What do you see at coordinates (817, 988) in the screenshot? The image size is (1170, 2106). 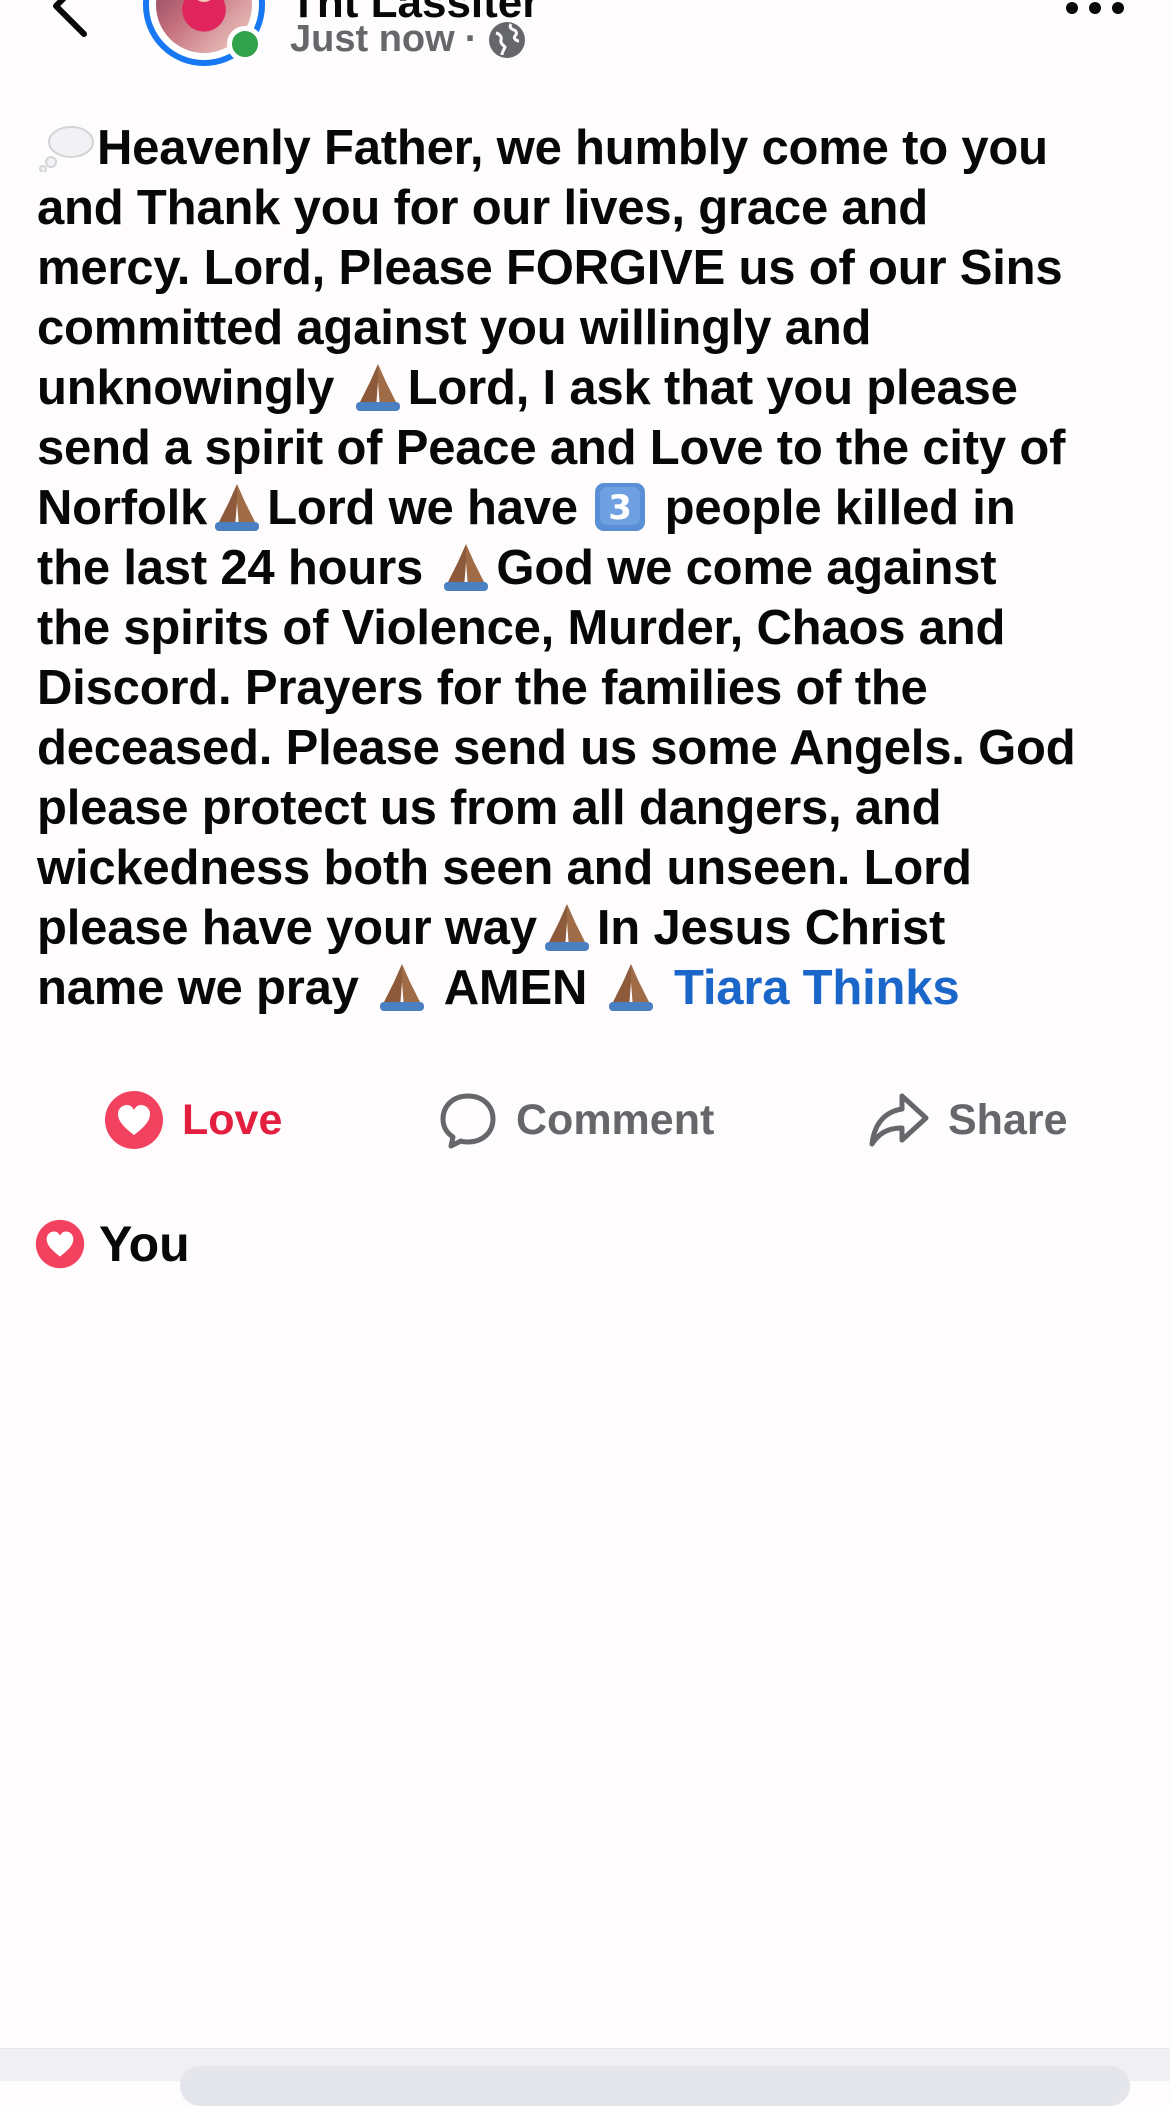 I see `page-mention-link: Tiara Thinks` at bounding box center [817, 988].